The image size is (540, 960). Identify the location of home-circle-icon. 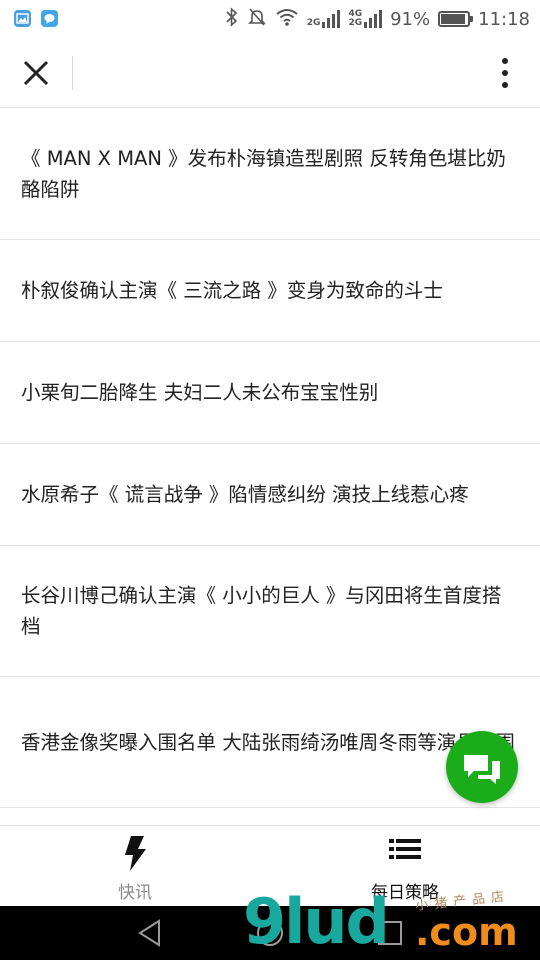
(270, 933).